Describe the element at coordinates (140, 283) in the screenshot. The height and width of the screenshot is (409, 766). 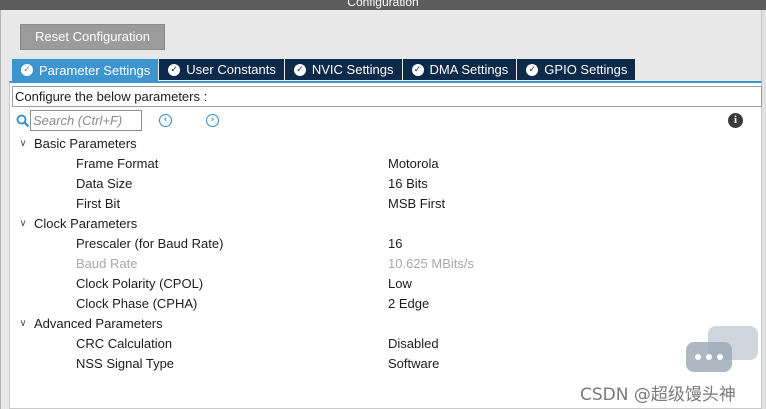
I see `param-name: Clock Polarity (CPOL)` at that location.